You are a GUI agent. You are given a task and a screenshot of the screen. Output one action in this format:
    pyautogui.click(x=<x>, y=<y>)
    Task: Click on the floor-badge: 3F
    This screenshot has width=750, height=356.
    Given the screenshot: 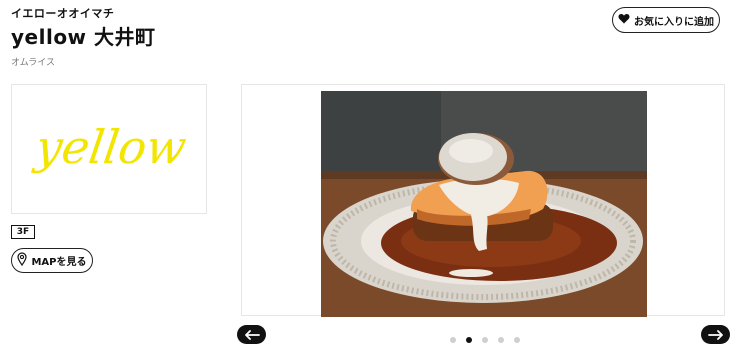 What is the action you would take?
    pyautogui.click(x=23, y=232)
    